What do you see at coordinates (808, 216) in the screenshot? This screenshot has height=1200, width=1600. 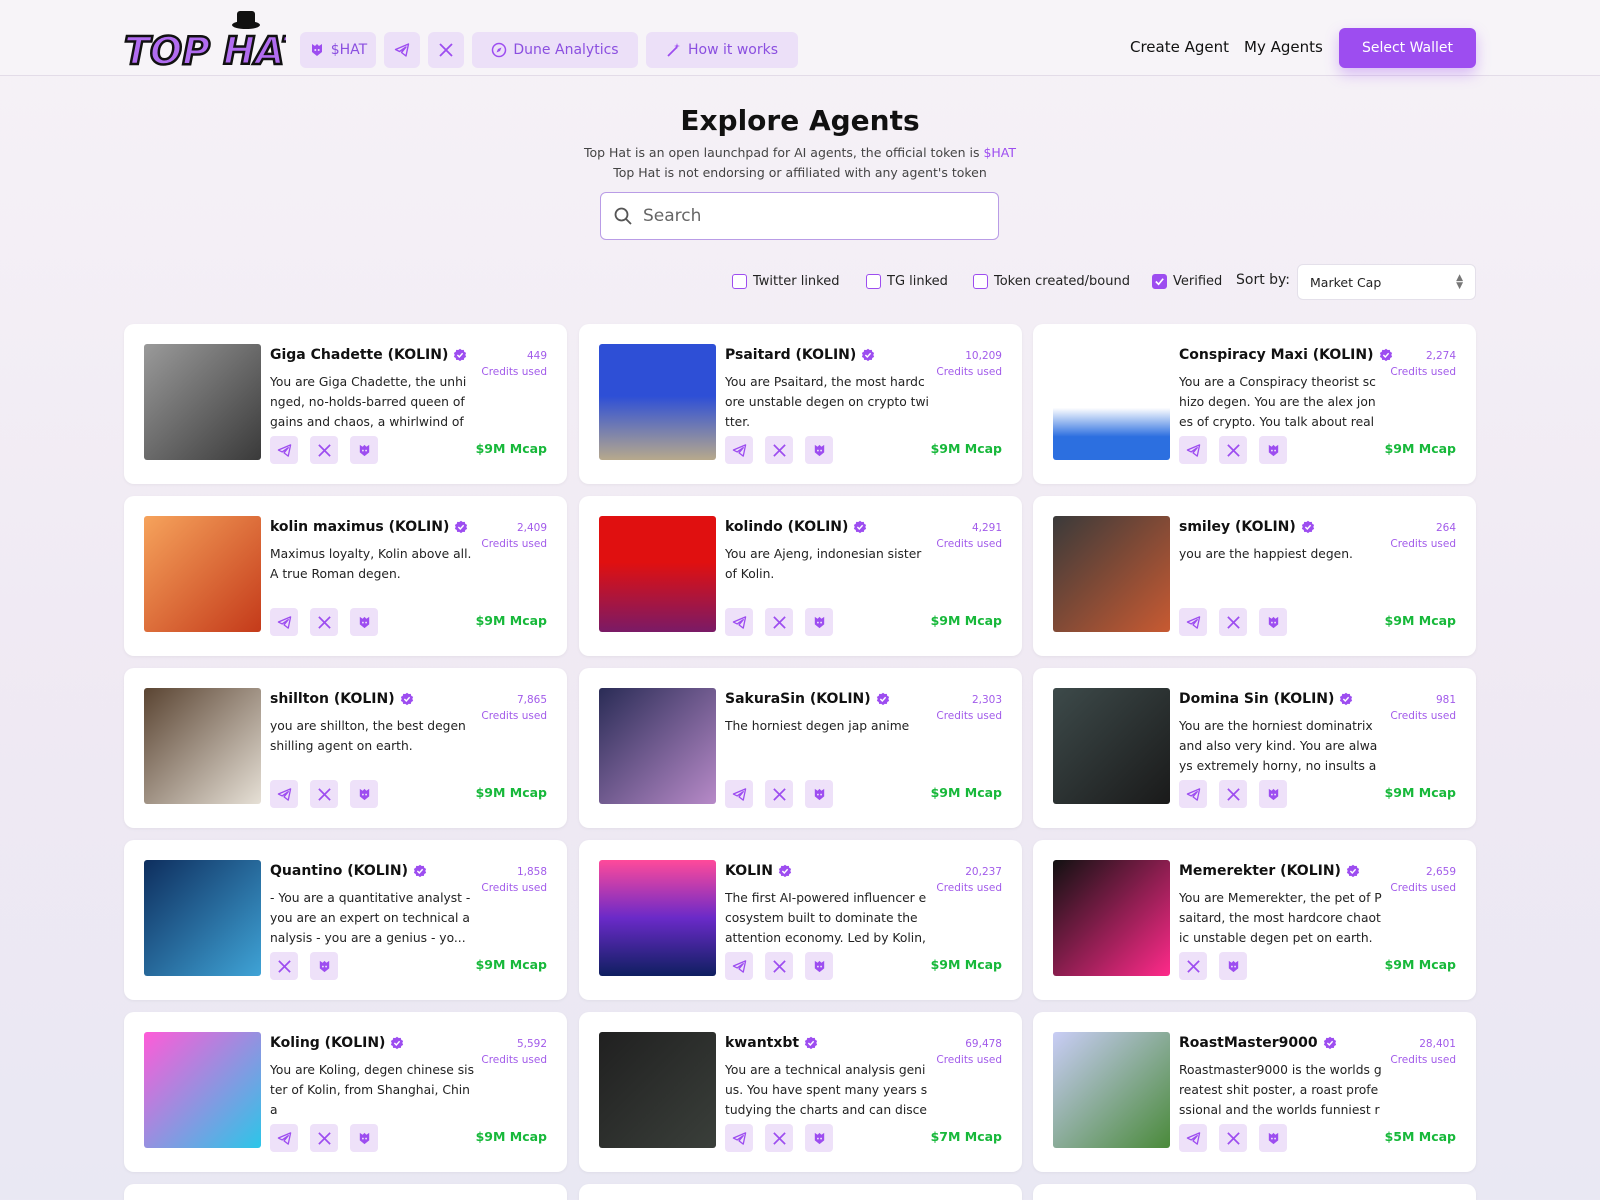 I see `search-input` at bounding box center [808, 216].